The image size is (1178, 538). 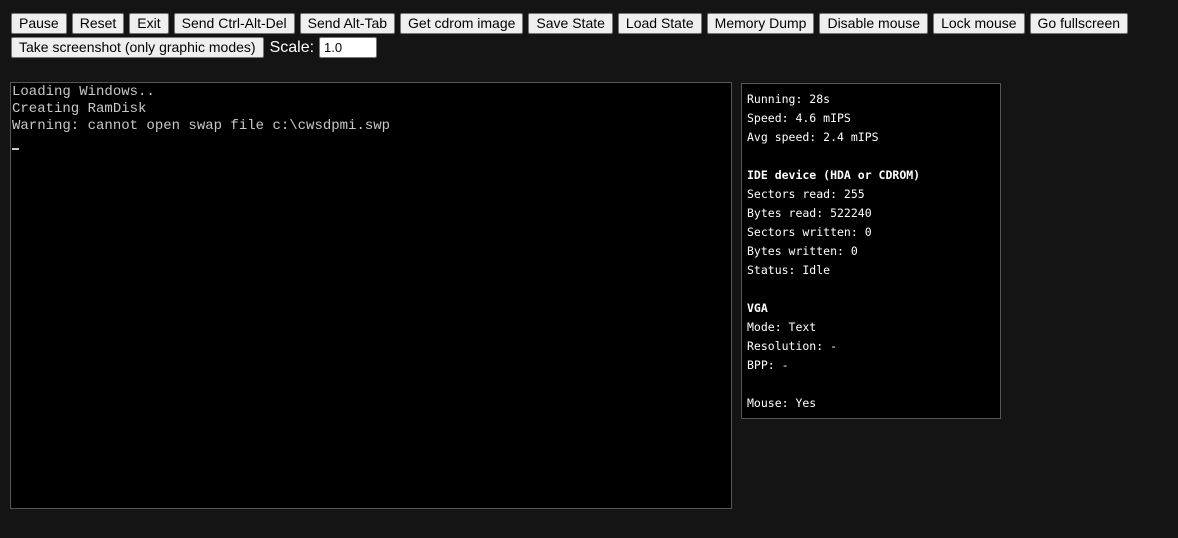 What do you see at coordinates (792, 346) in the screenshot?
I see `vga-resolution-stat: Resolution: -` at bounding box center [792, 346].